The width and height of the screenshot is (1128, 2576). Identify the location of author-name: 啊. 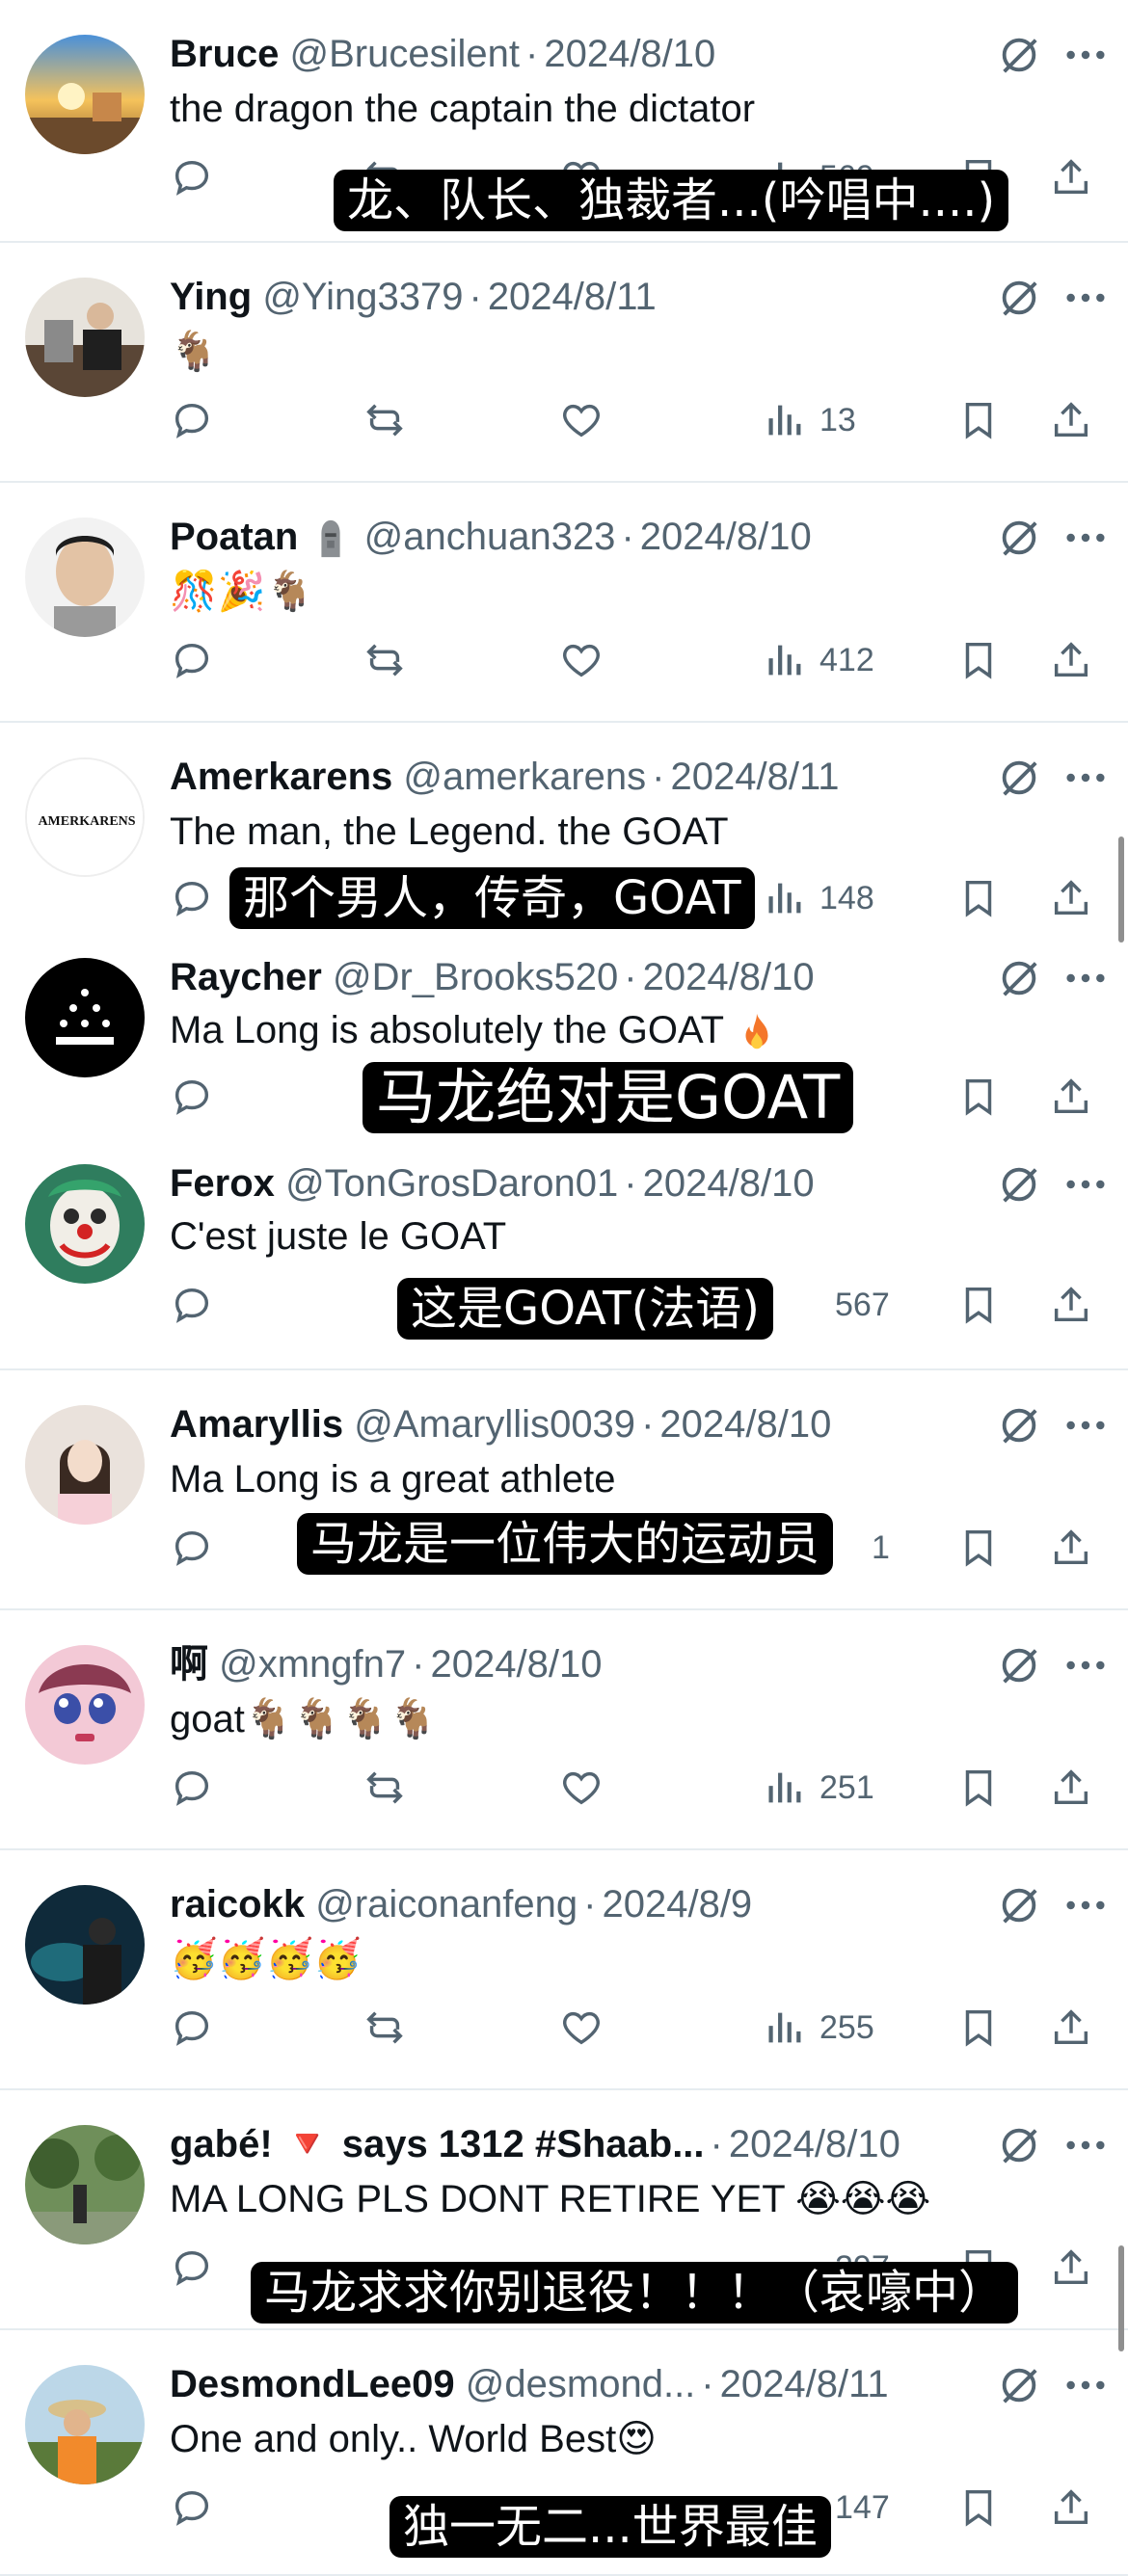
(189, 1664).